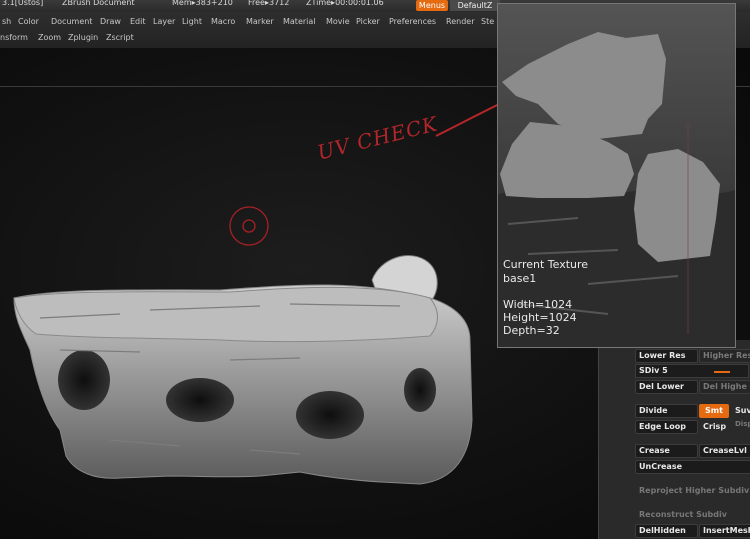 The image size is (750, 539). I want to click on menu-item-material: Material, so click(299, 21).